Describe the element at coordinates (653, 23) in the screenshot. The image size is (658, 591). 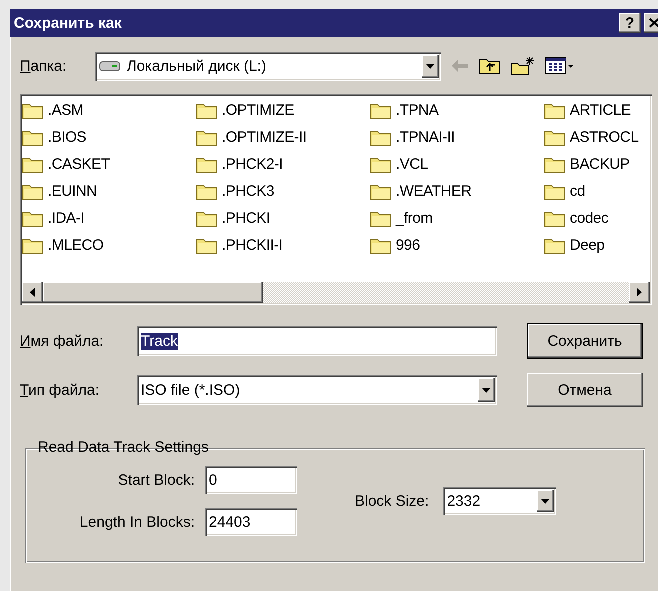
I see `close-icon` at that location.